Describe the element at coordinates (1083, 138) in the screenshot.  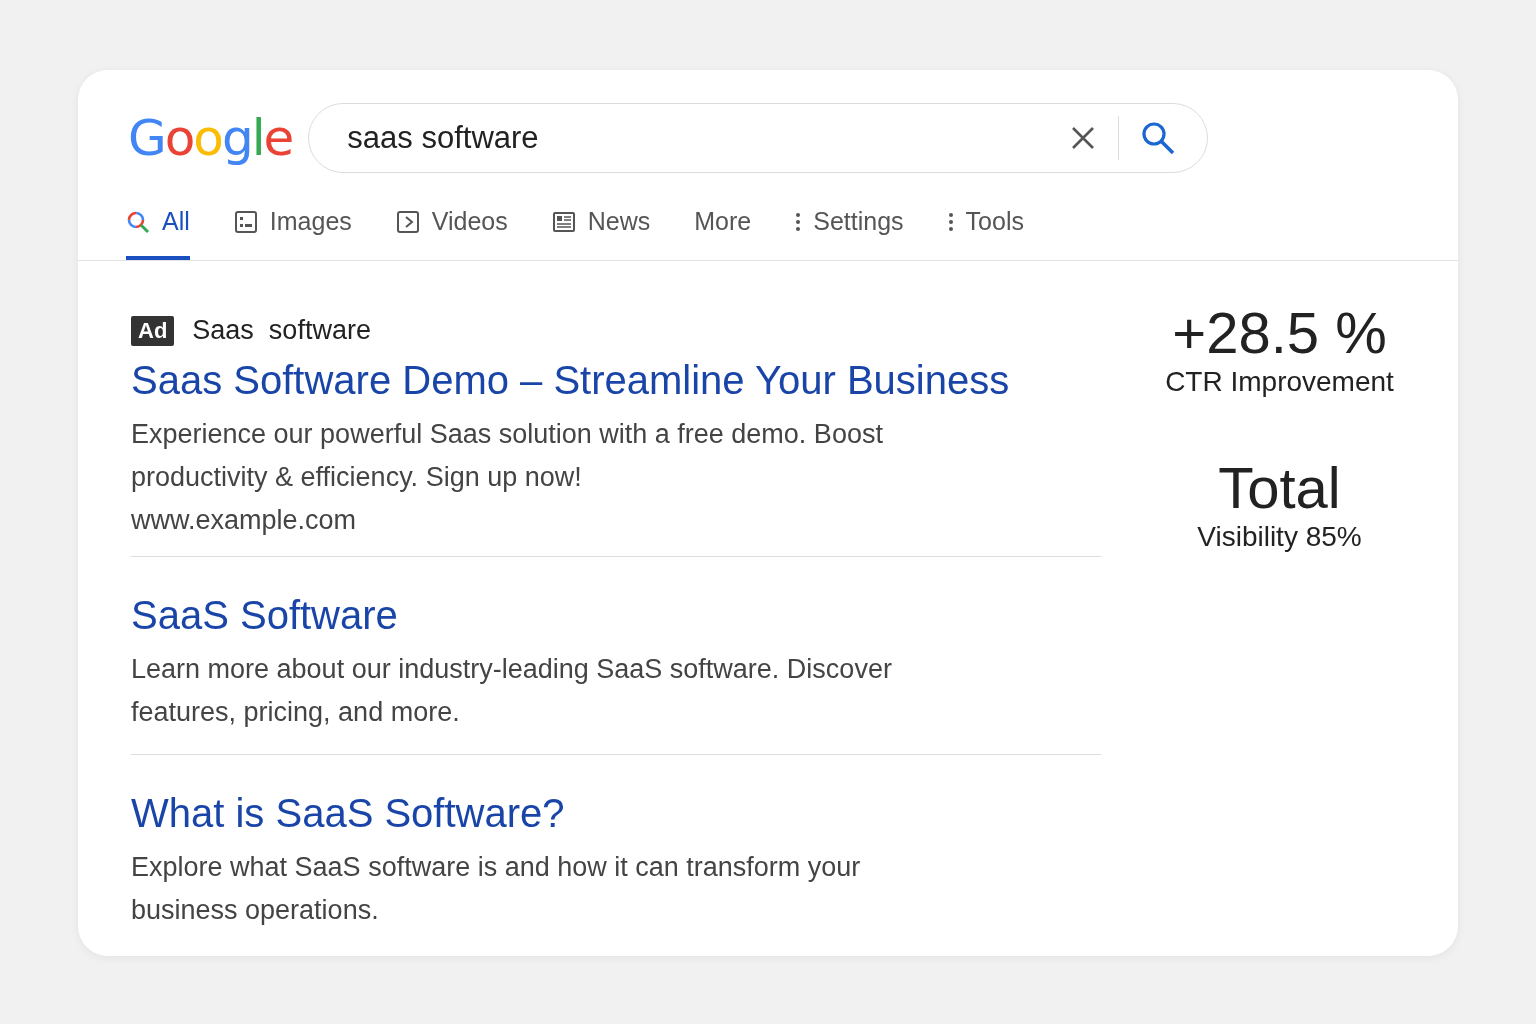
I see `close-icon` at that location.